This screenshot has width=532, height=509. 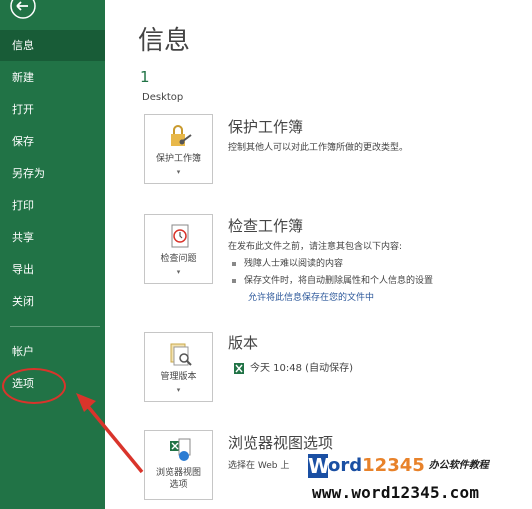 What do you see at coordinates (178, 249) in the screenshot?
I see `check-for-issues-button: 检查问题 ▾` at bounding box center [178, 249].